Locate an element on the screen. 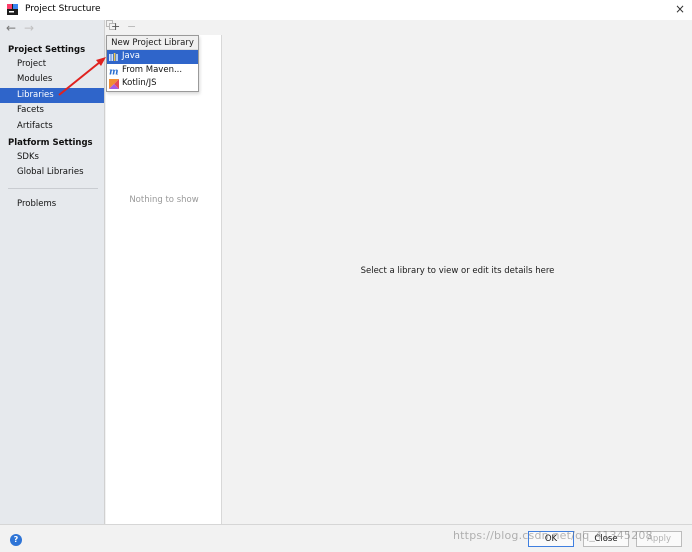  sidebar-item-libraries: Libraries is located at coordinates (52, 95).